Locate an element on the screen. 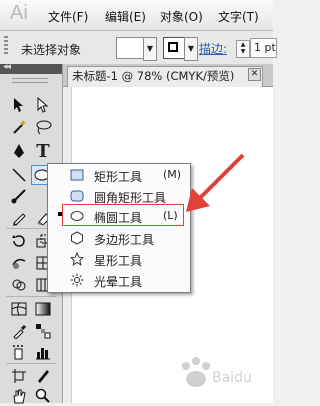 The image size is (320, 406). rounded-rectangle-icon is located at coordinates (77, 196).